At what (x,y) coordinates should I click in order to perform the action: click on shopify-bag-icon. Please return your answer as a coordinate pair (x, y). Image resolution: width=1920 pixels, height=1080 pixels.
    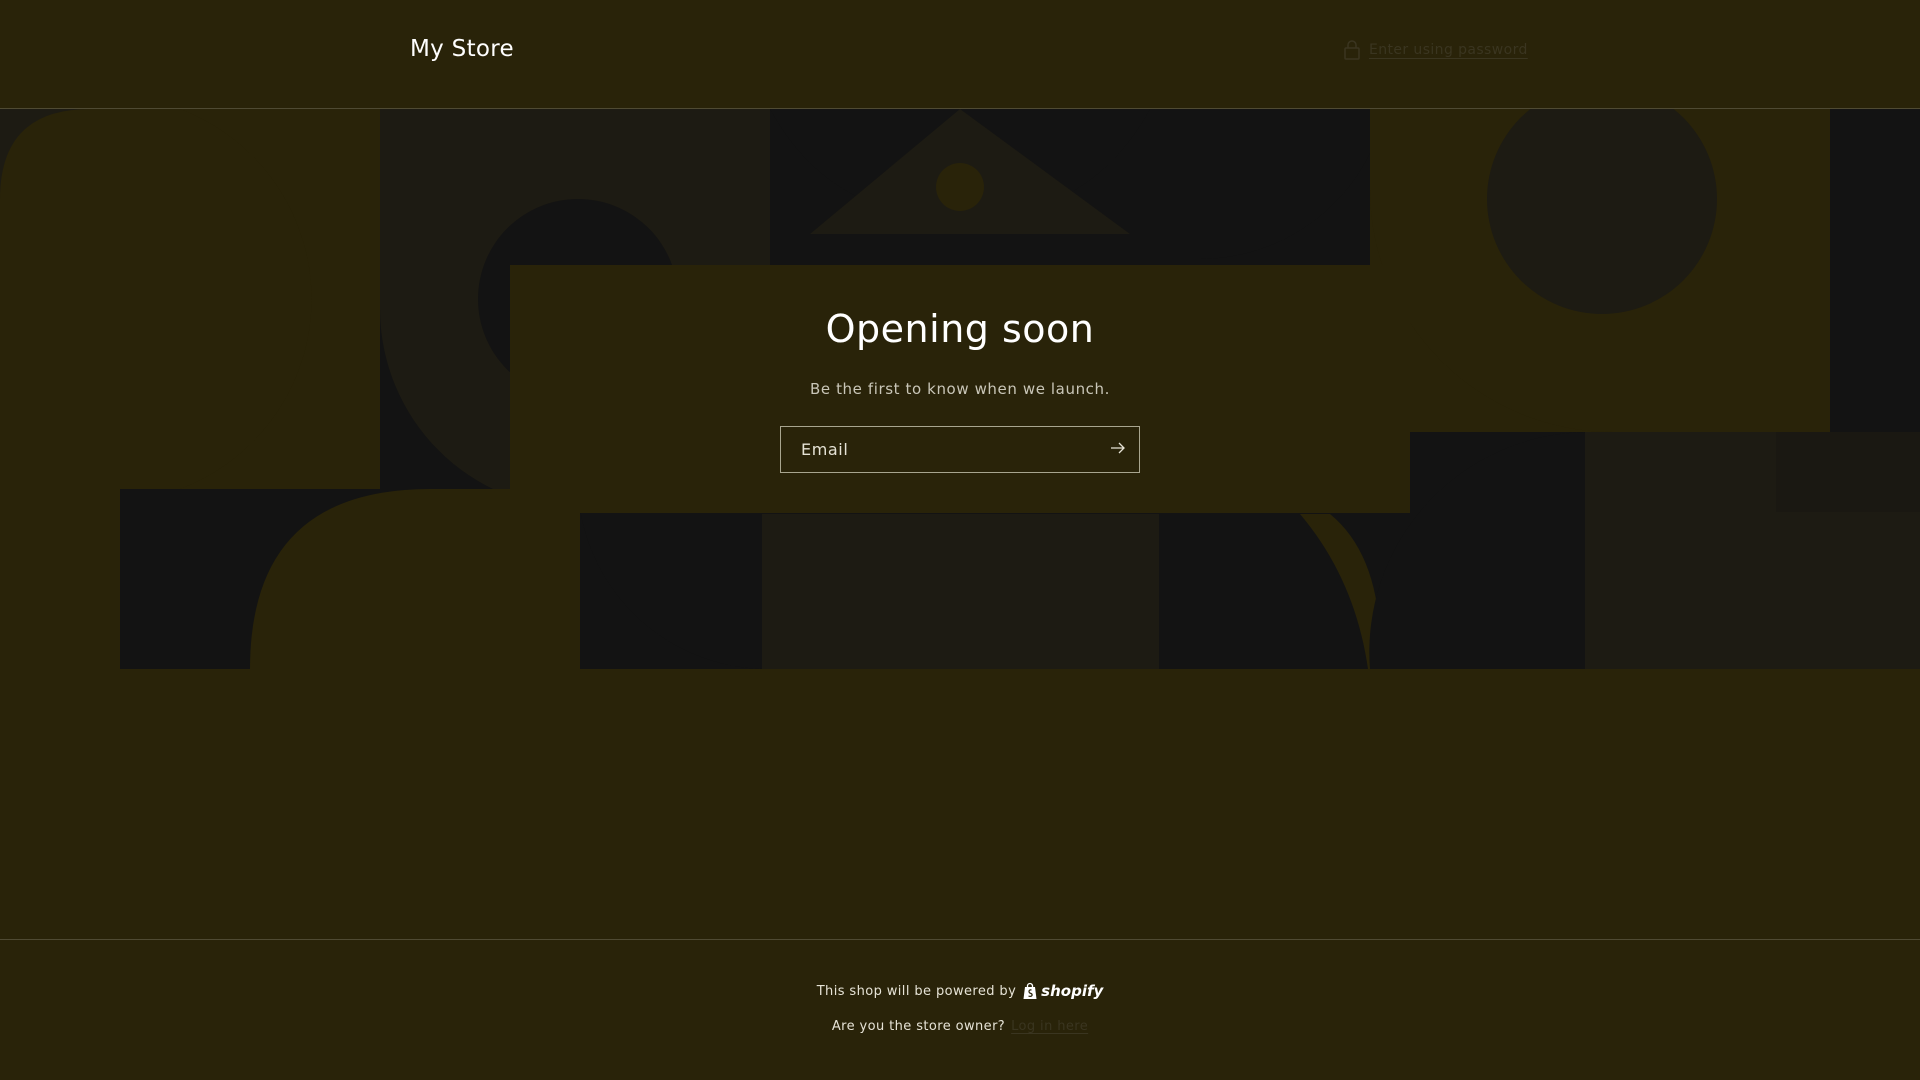
    Looking at the image, I should click on (1030, 990).